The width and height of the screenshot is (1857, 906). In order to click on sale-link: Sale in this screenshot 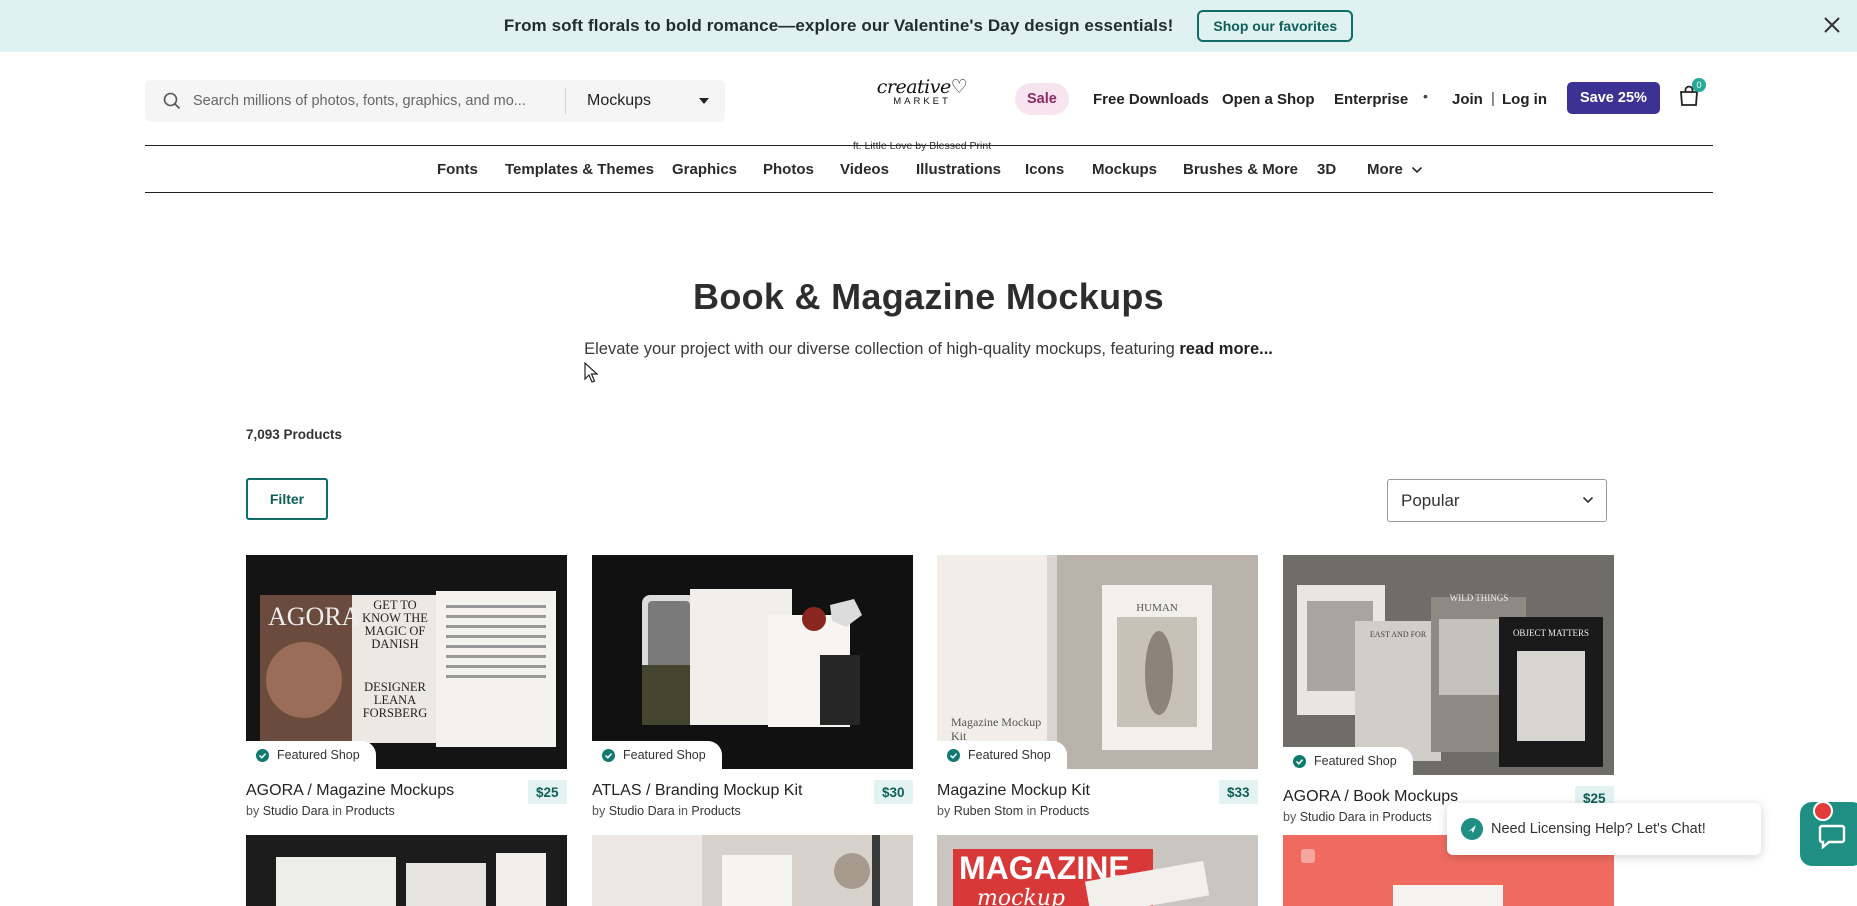, I will do `click(1042, 99)`.